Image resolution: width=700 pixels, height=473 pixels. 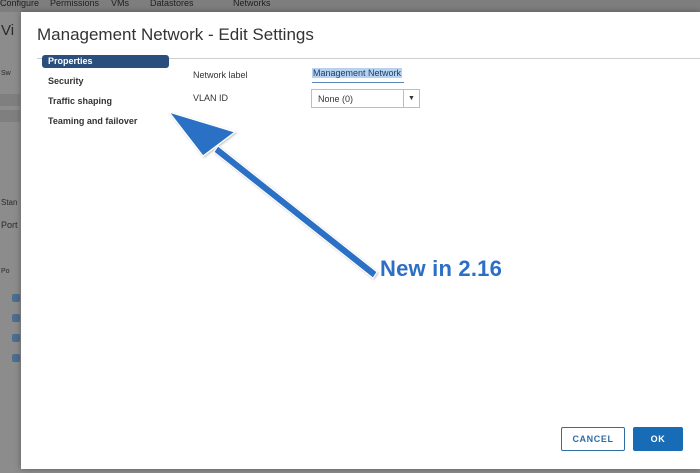 What do you see at coordinates (10, 242) in the screenshot?
I see `background-left-panel: Vi Sw Stan Port Po` at bounding box center [10, 242].